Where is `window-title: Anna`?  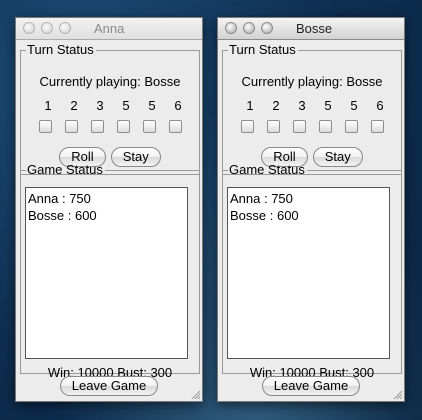
window-title: Anna is located at coordinates (109, 28).